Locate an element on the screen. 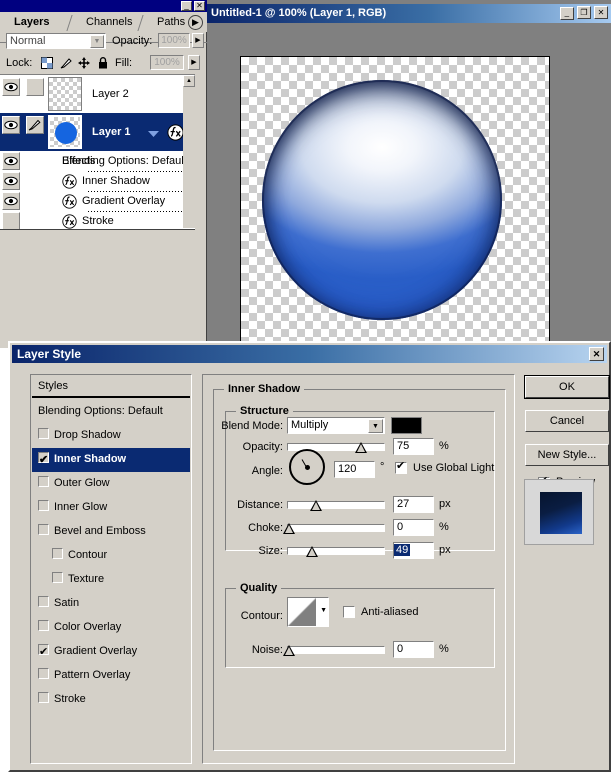 The image size is (611, 772). document-titlebar: Untitled-1 @ 100% (Layer 1, RGB) _ ❐ ✕ is located at coordinates (409, 13).